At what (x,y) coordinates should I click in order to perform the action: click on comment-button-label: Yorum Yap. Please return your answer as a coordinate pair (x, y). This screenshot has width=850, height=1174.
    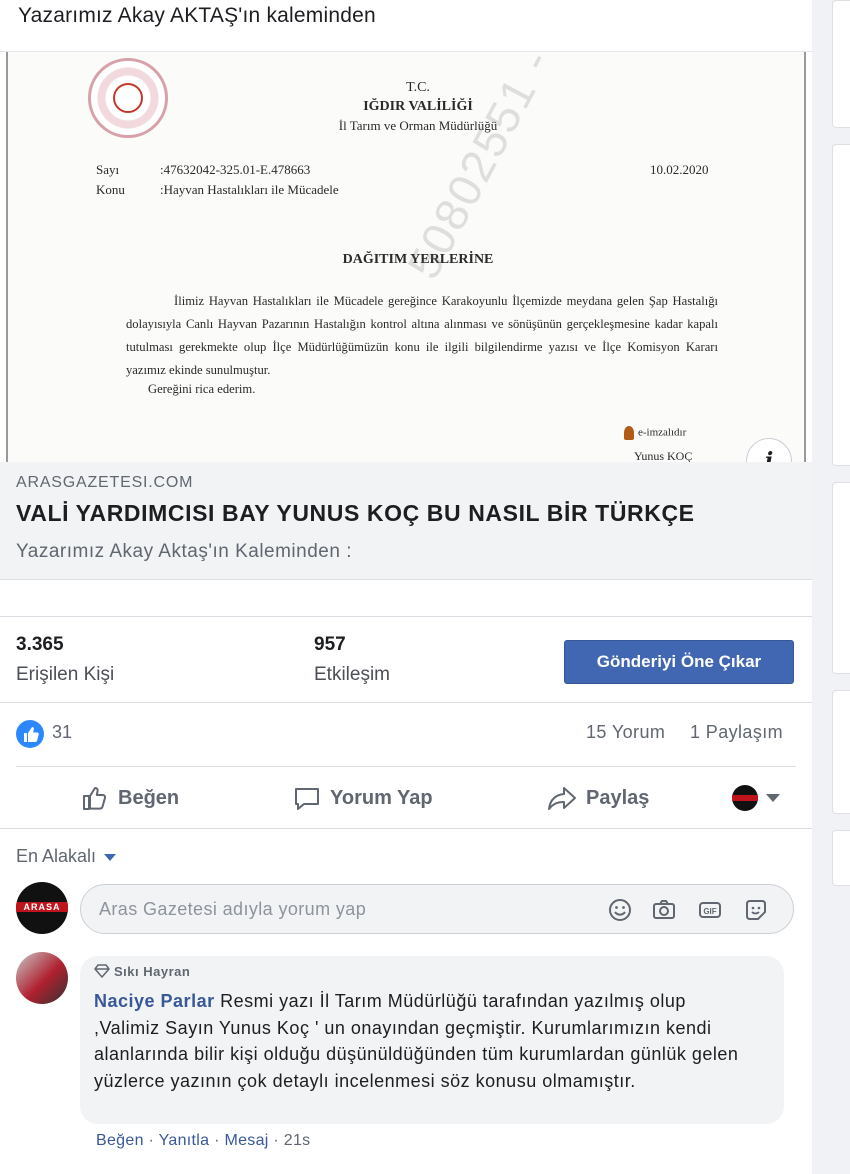
    Looking at the image, I should click on (381, 797).